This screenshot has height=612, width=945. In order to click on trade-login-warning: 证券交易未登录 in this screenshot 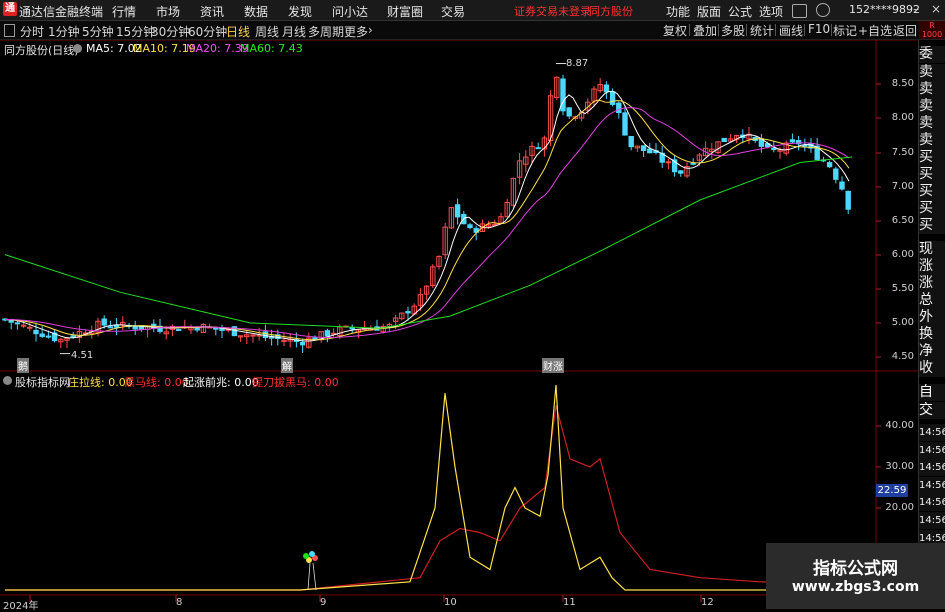, I will do `click(552, 11)`.